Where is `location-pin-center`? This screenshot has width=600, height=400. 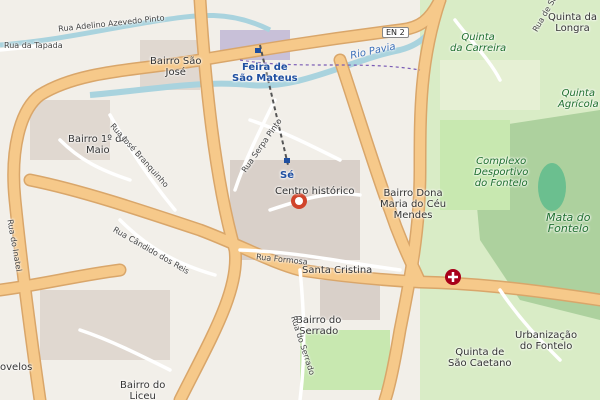
location-pin-center is located at coordinates (299, 201).